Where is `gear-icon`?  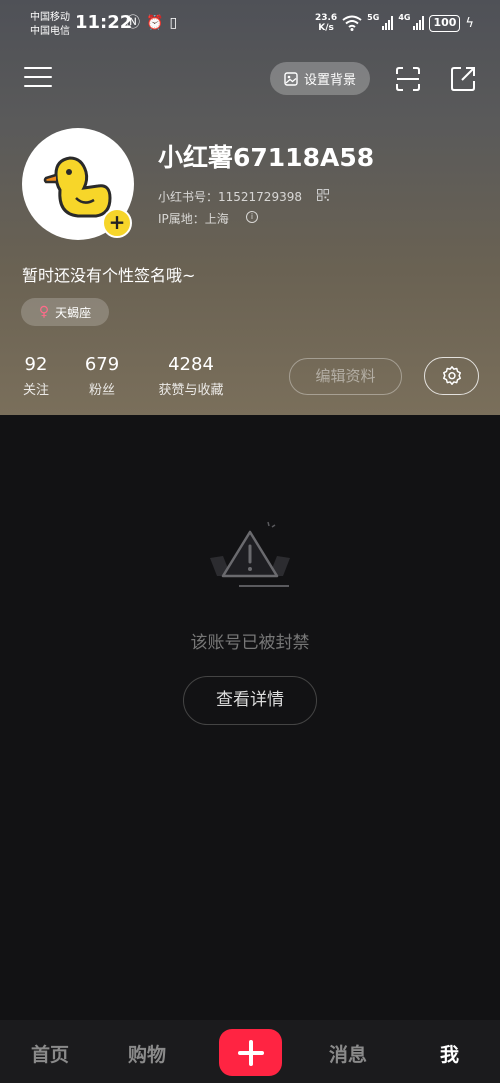
gear-icon is located at coordinates (451, 375).